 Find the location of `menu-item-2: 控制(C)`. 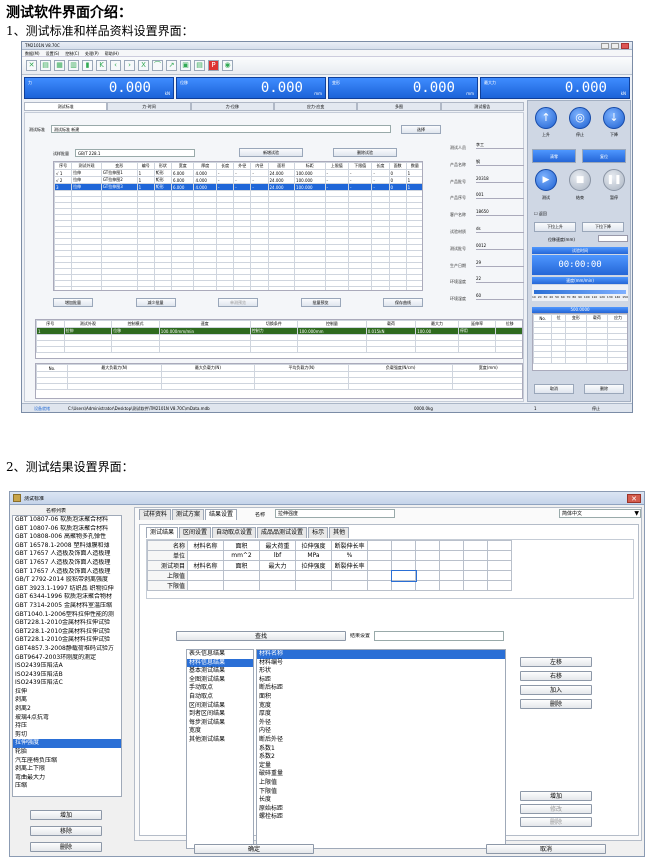

menu-item-2: 控制(C) is located at coordinates (72, 53).